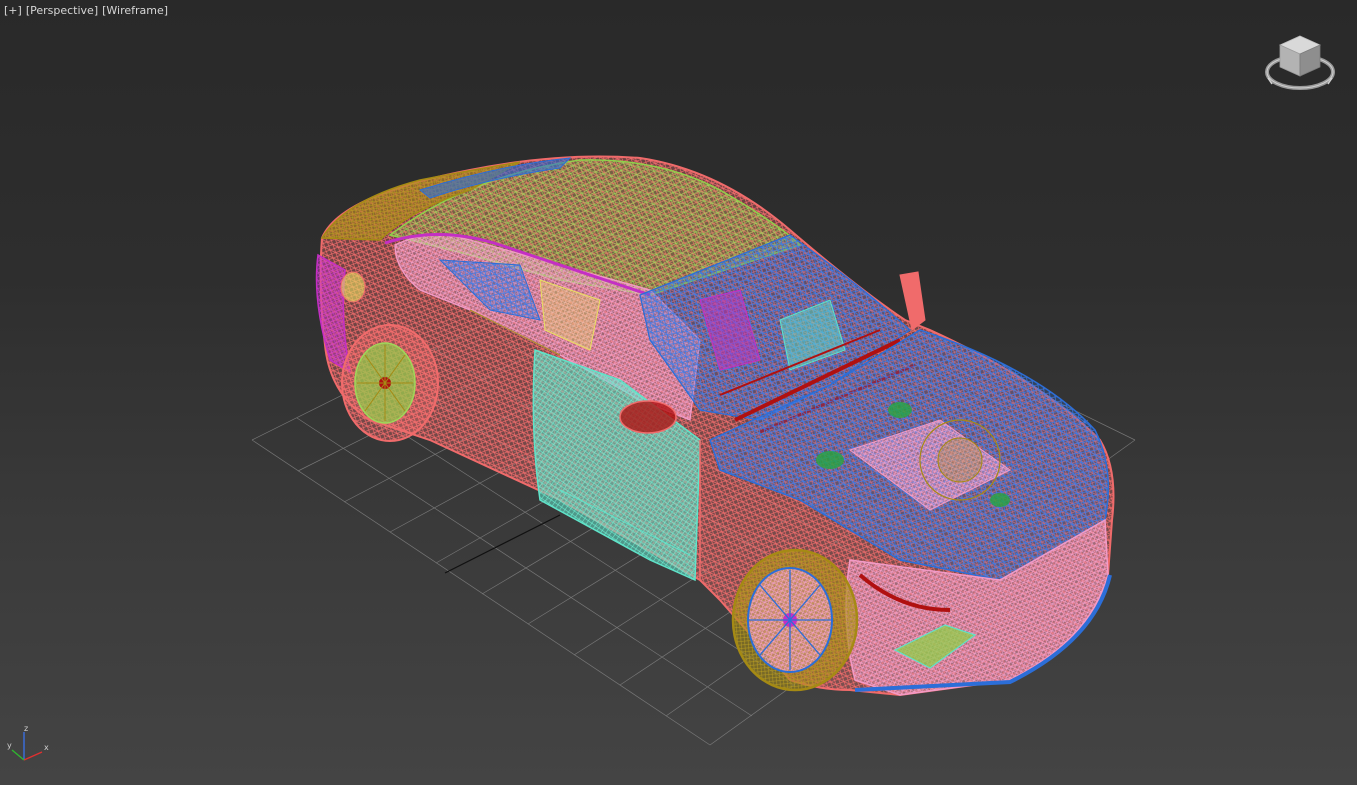 The width and height of the screenshot is (1357, 785). Describe the element at coordinates (9, 745) in the screenshot. I see `axis-y-label: y` at that location.